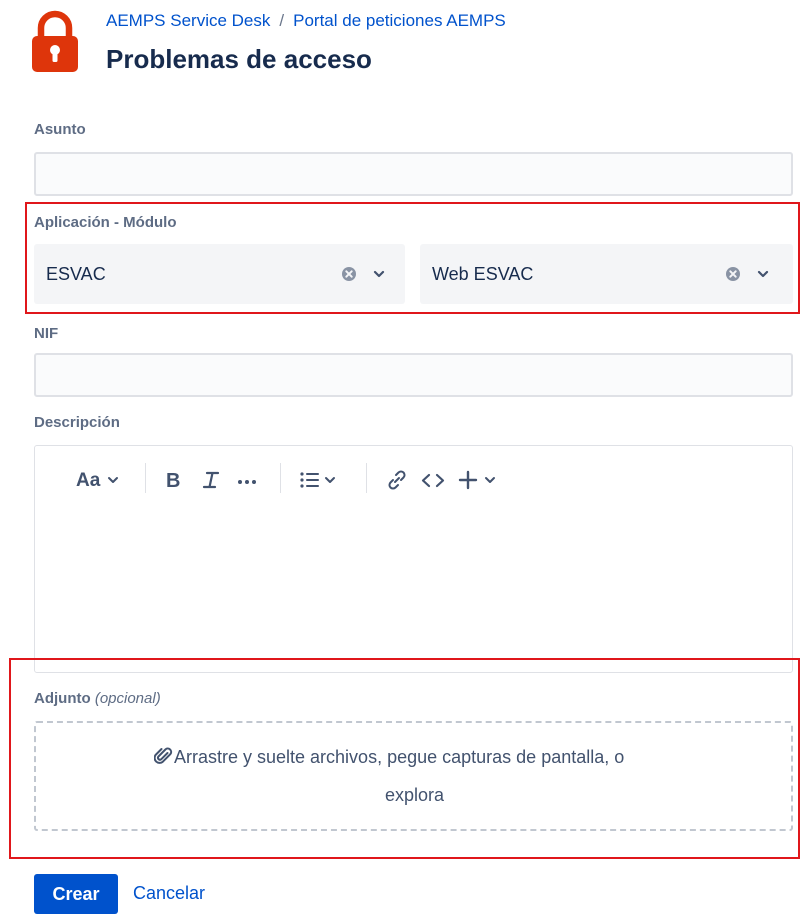 This screenshot has height=914, width=800. I want to click on text-style-button: Aa, so click(100, 480).